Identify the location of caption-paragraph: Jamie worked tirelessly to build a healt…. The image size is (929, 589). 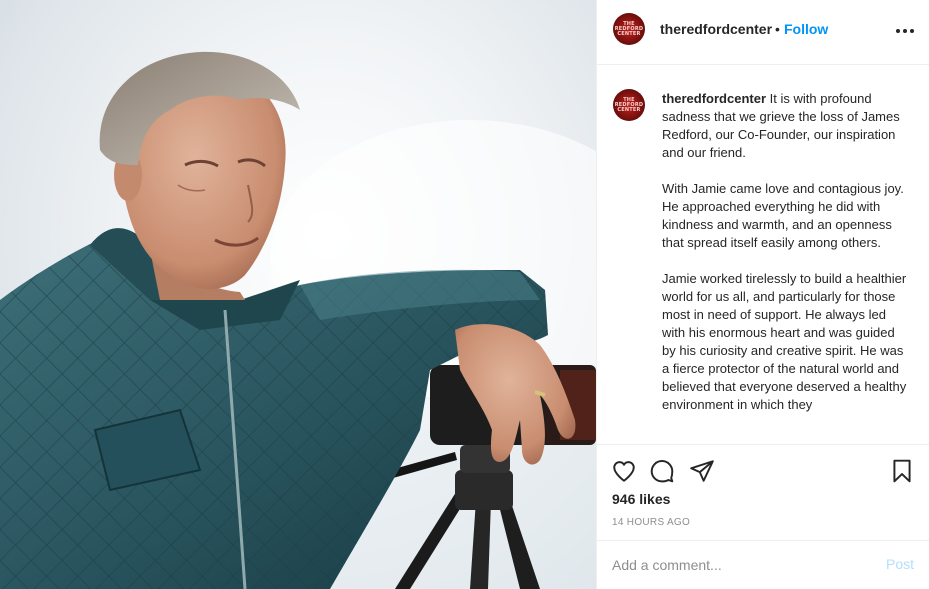
(784, 341).